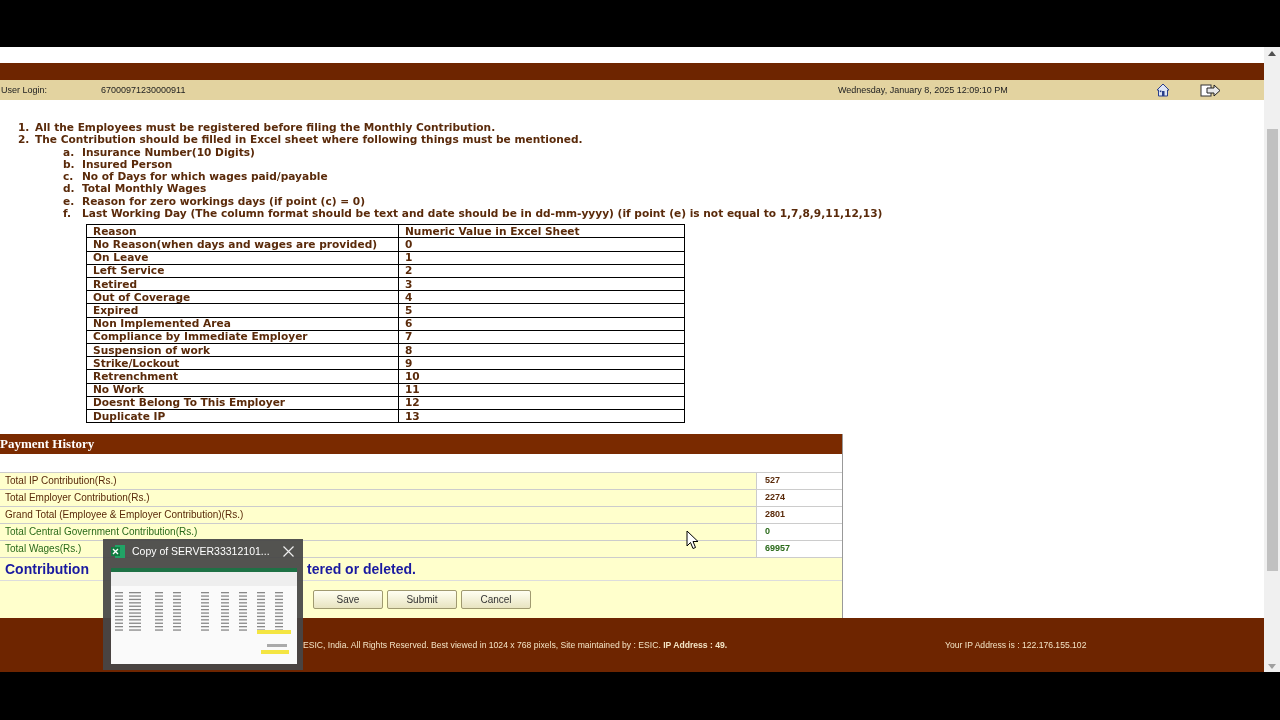 Image resolution: width=1280 pixels, height=720 pixels. What do you see at coordinates (541, 376) in the screenshot?
I see `table-cell: 10` at bounding box center [541, 376].